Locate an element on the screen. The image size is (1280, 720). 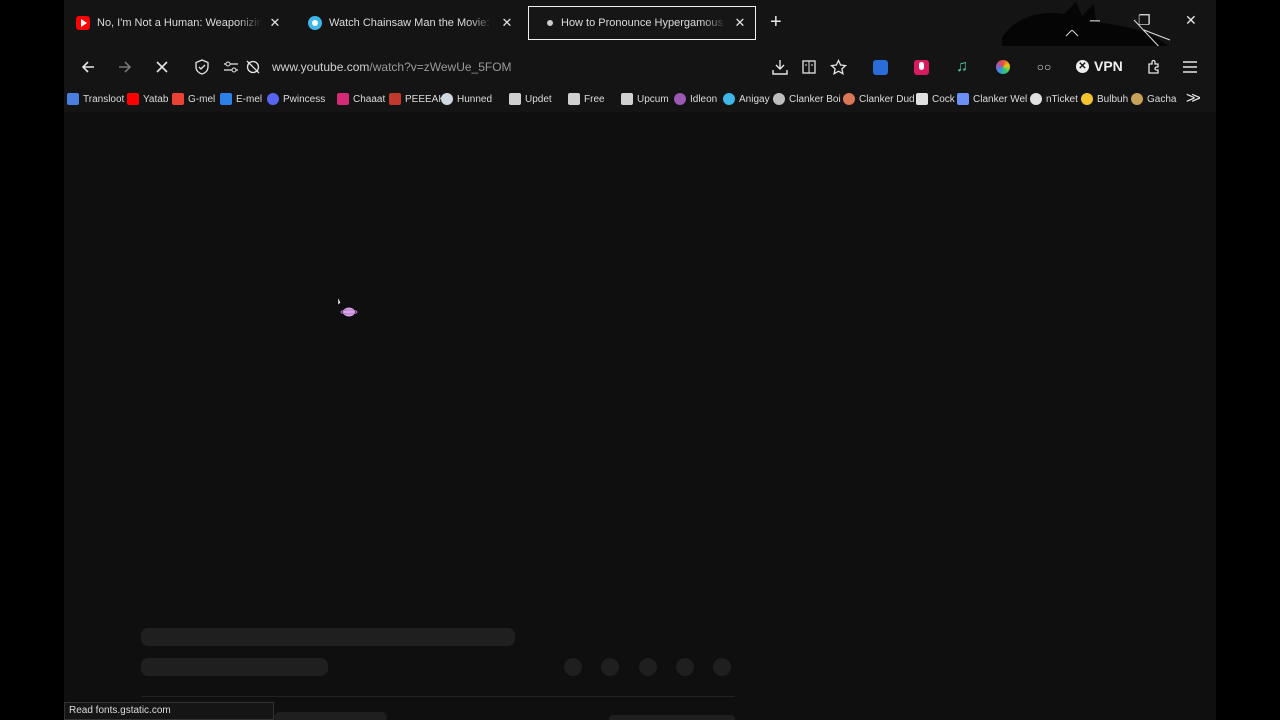
bookmark-label: Cock is located at coordinates (943, 99).